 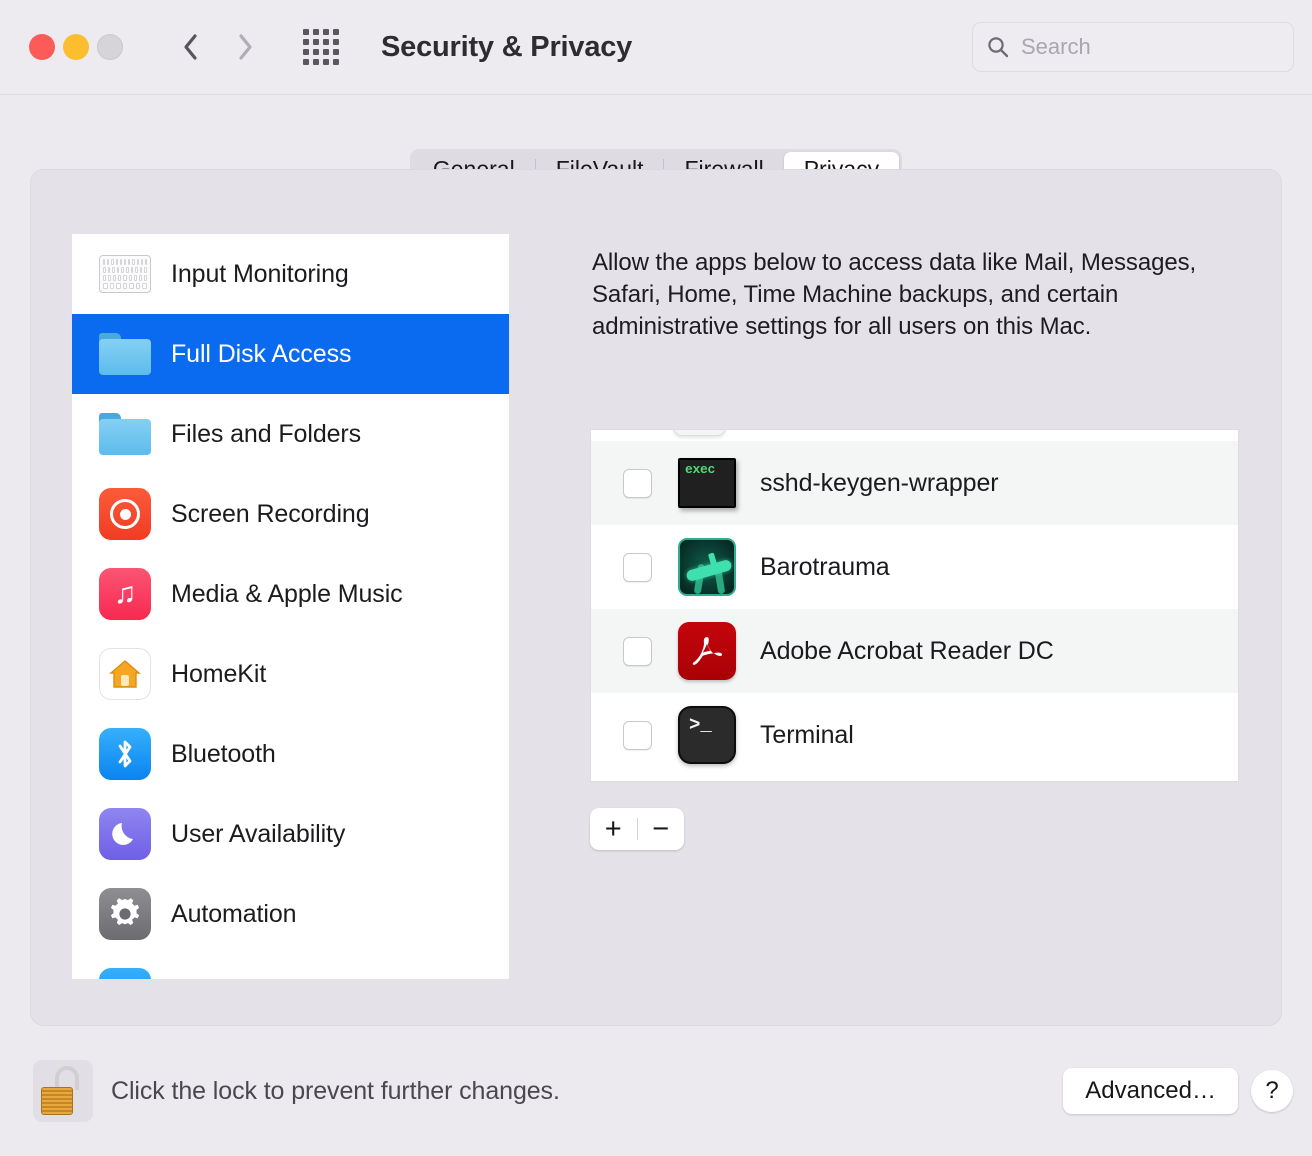 I want to click on app-name-label: Terminal, so click(x=807, y=734).